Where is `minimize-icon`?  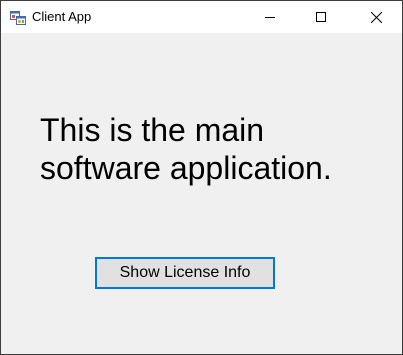 minimize-icon is located at coordinates (270, 17).